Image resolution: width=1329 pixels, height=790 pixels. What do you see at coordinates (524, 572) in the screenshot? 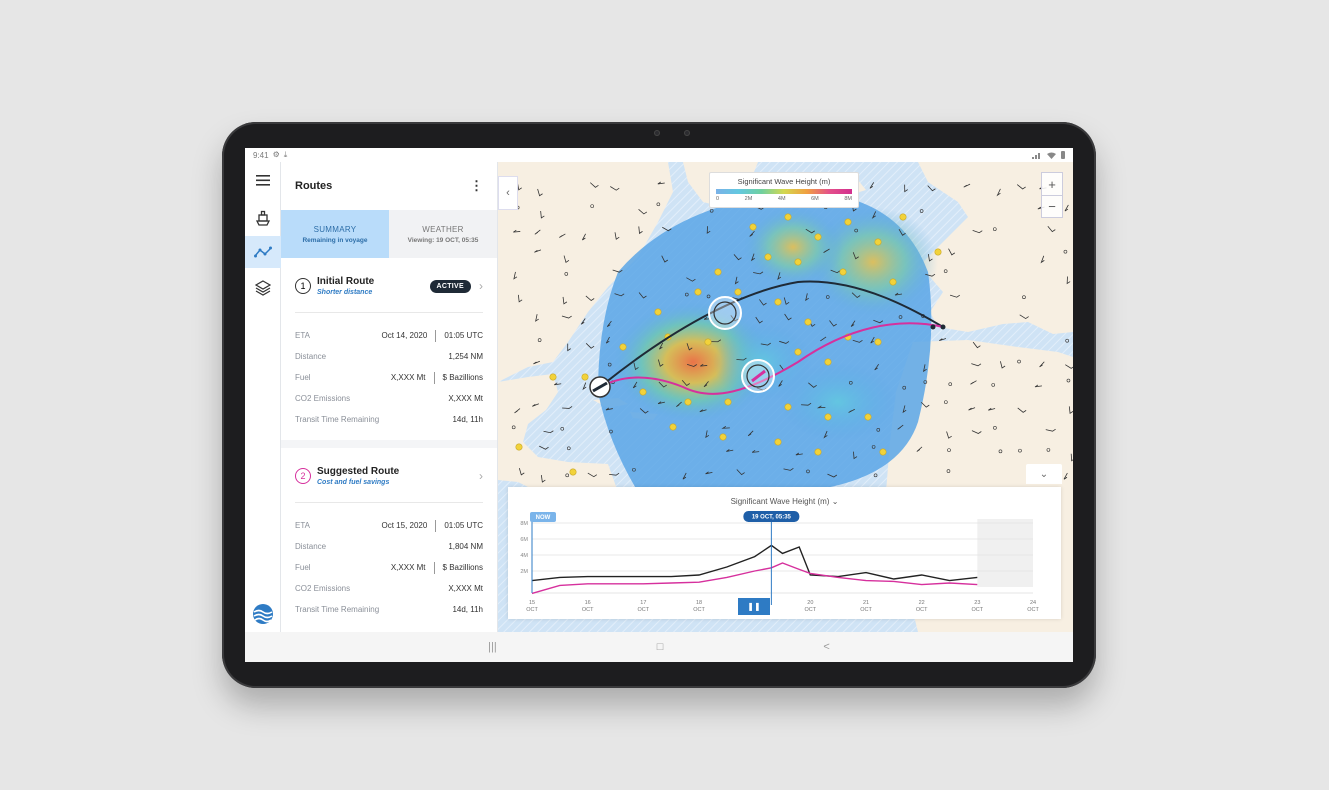
I see `y-tick-label: 2M` at bounding box center [524, 572].